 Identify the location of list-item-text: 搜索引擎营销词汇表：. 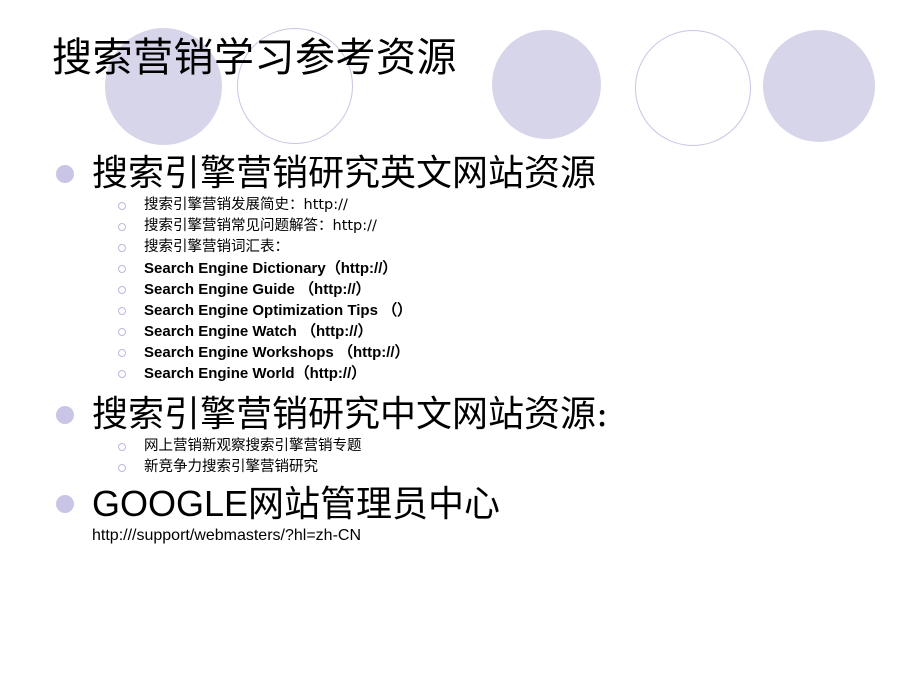
(216, 247).